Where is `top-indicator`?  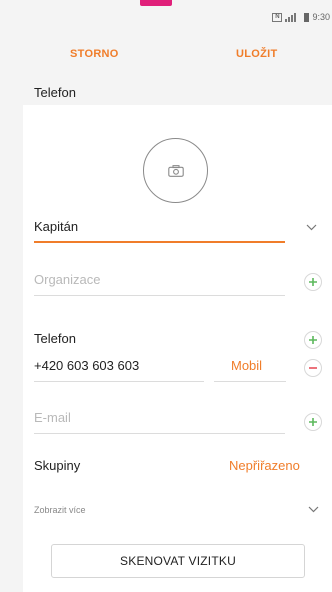 top-indicator is located at coordinates (156, 3).